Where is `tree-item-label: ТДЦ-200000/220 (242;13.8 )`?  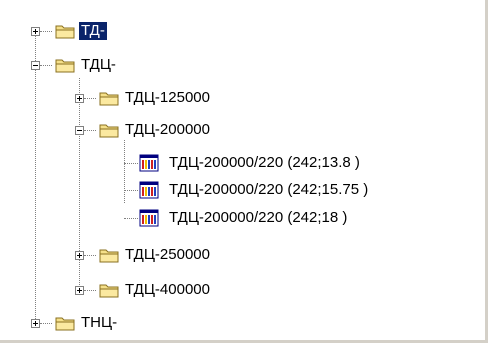
tree-item-label: ТДЦ-200000/220 (242;13.8 ) is located at coordinates (264, 162).